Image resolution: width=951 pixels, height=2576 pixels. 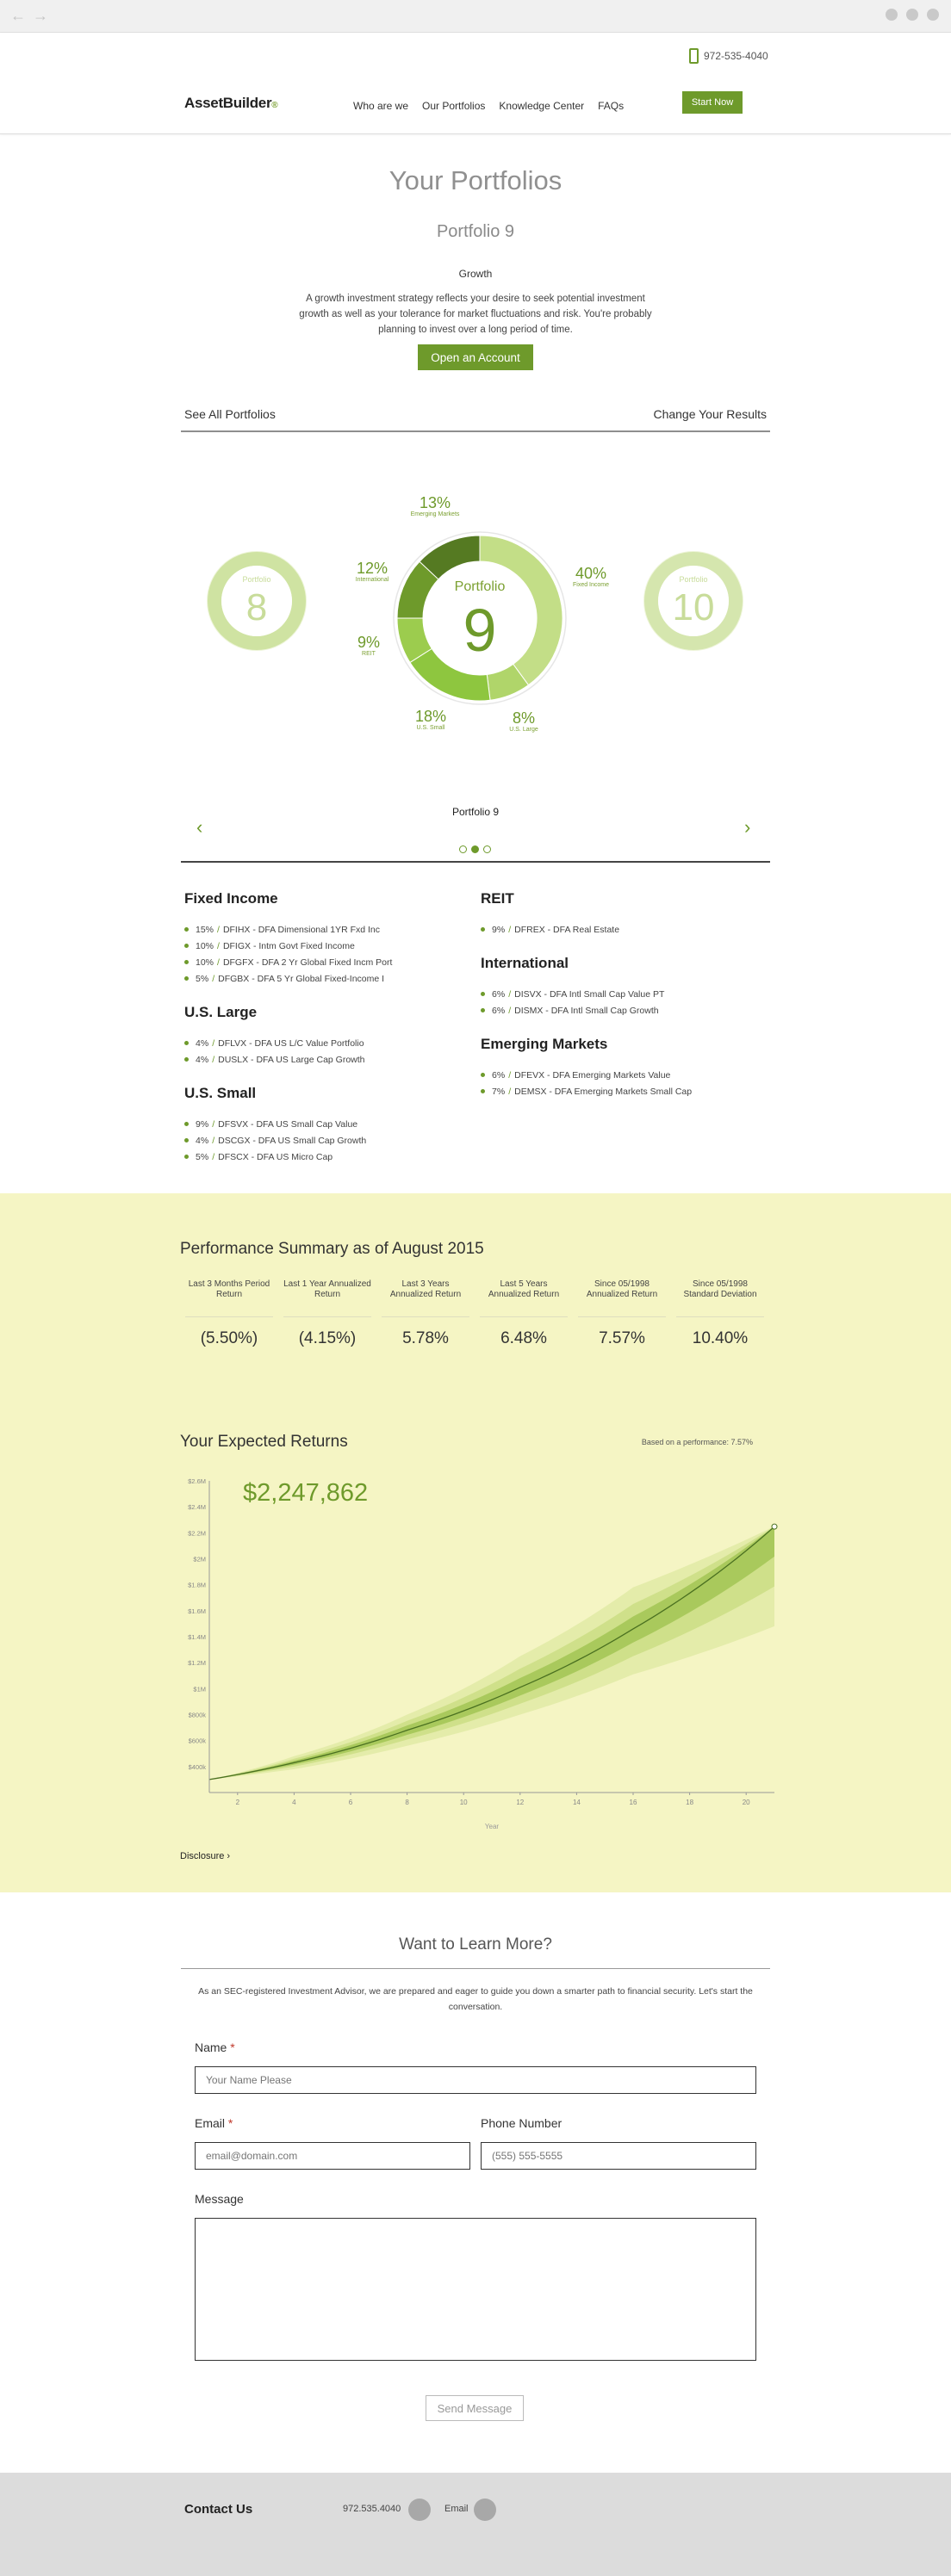 What do you see at coordinates (475, 2524) in the screenshot?
I see `site-footer: Contact Us 972.535.4040 Email` at bounding box center [475, 2524].